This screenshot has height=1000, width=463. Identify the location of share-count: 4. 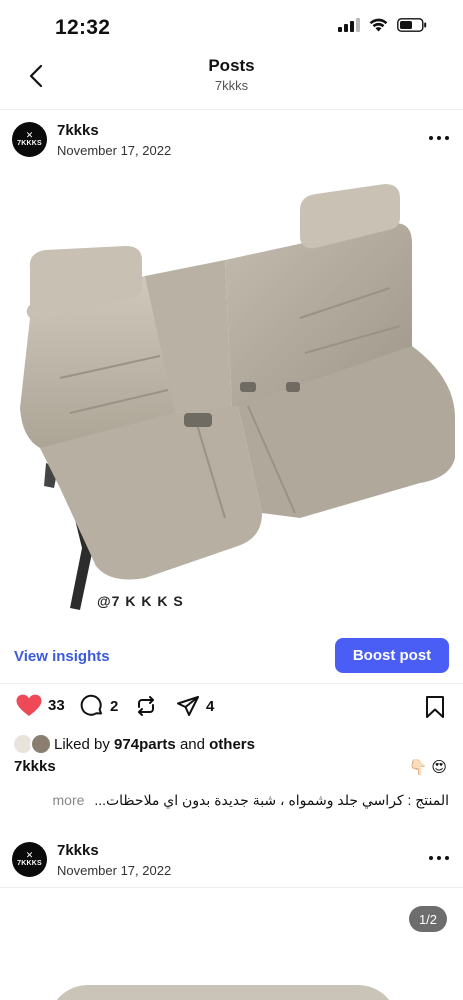
(210, 706).